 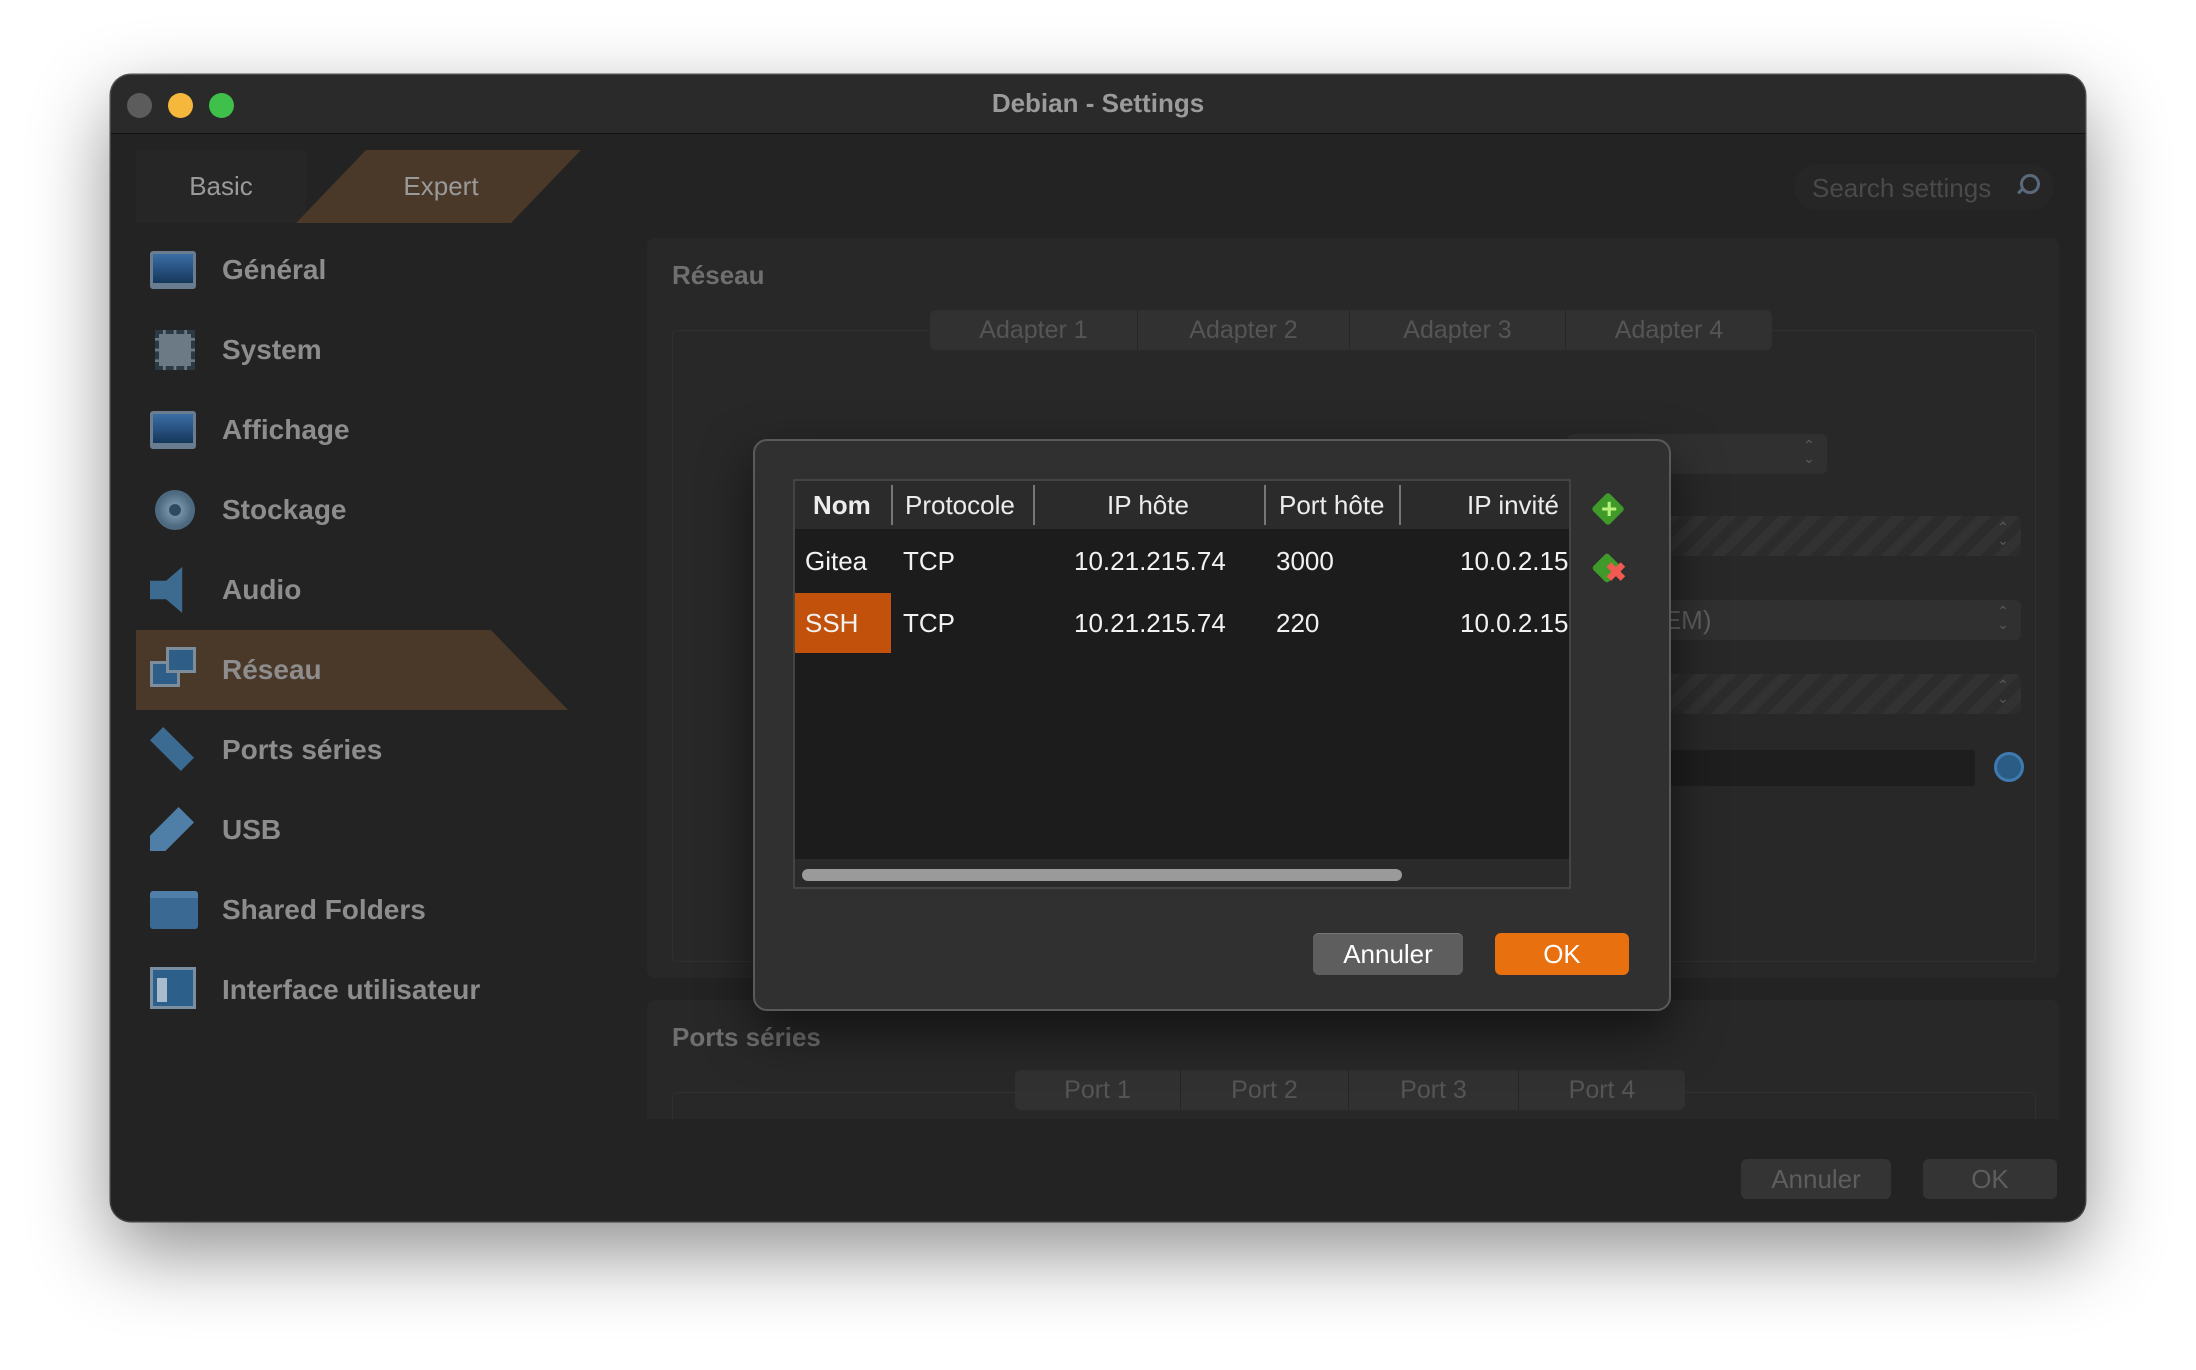 What do you see at coordinates (836, 561) in the screenshot?
I see `cell-name: Gitea` at bounding box center [836, 561].